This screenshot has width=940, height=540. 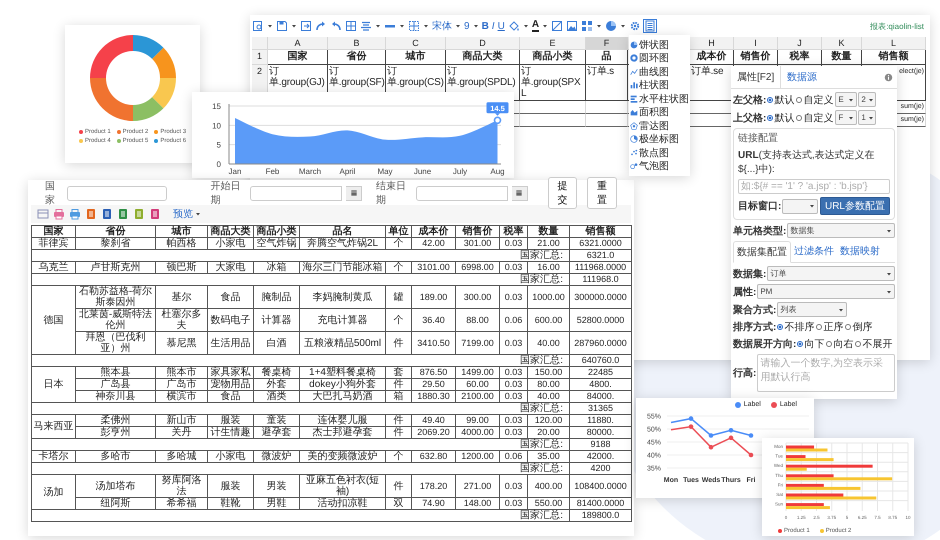 What do you see at coordinates (416, 43) in the screenshot?
I see `column-header: C` at bounding box center [416, 43].